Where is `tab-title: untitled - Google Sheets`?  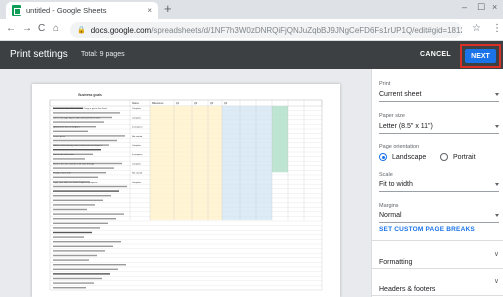 tab-title: untitled - Google Sheets is located at coordinates (66, 10).